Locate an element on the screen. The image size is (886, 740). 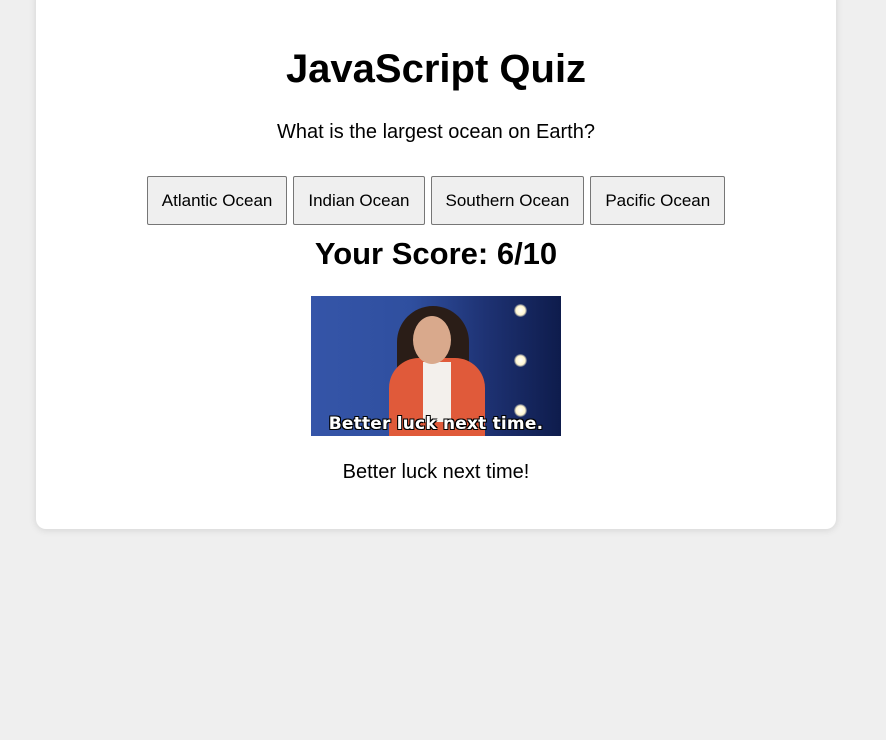
result-gif-image: Better luck next time. is located at coordinates (436, 366).